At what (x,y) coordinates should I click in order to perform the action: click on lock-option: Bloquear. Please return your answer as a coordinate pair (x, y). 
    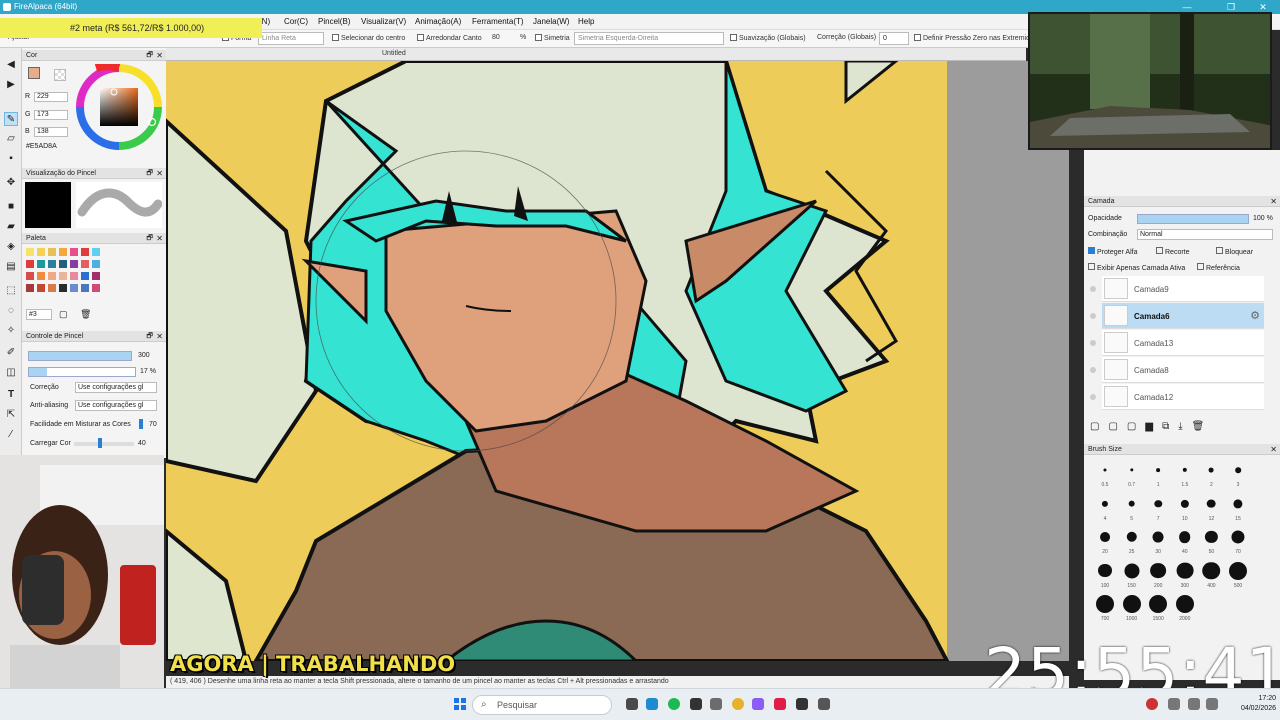
    Looking at the image, I should click on (1234, 251).